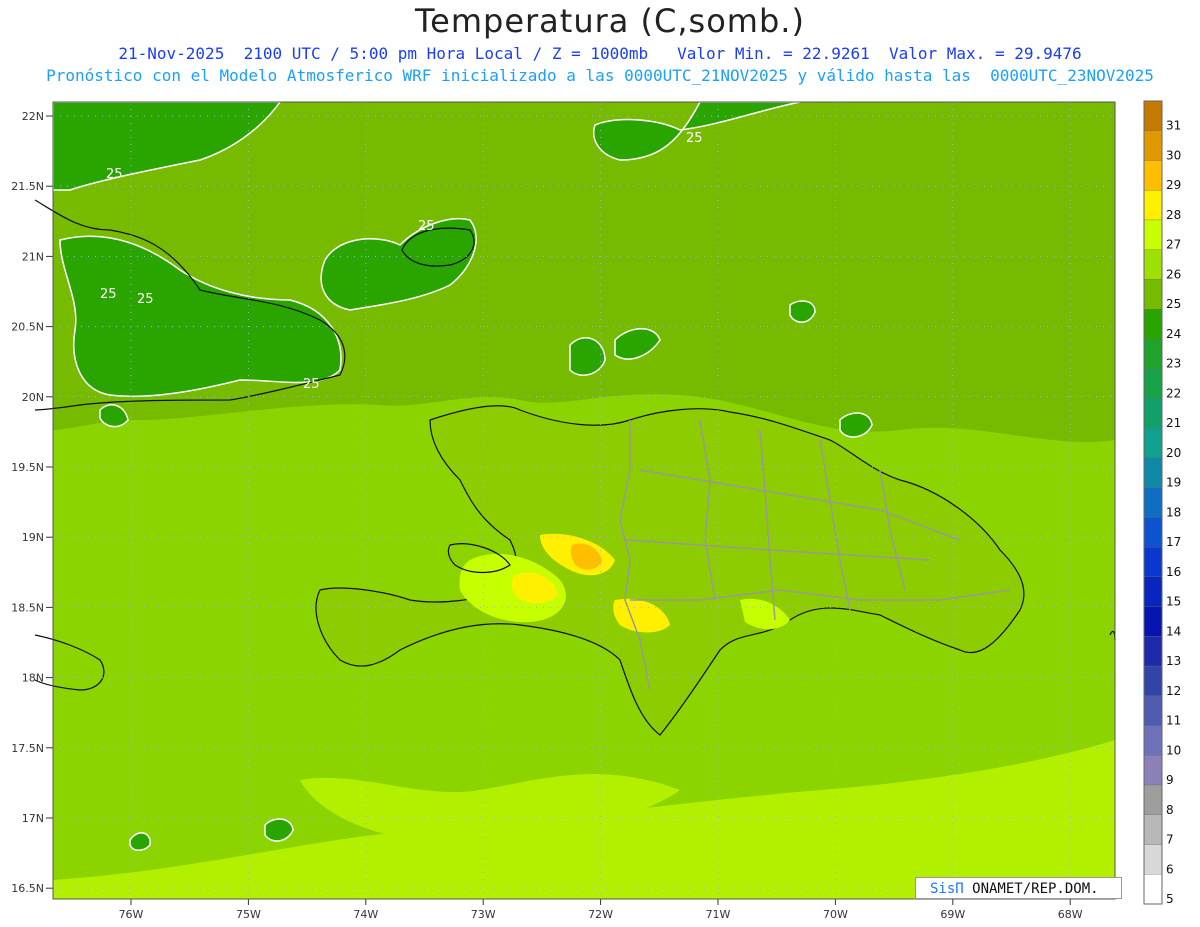 The width and height of the screenshot is (1200, 927). Describe the element at coordinates (835, 914) in the screenshot. I see `lon-label-6: 70W` at that location.